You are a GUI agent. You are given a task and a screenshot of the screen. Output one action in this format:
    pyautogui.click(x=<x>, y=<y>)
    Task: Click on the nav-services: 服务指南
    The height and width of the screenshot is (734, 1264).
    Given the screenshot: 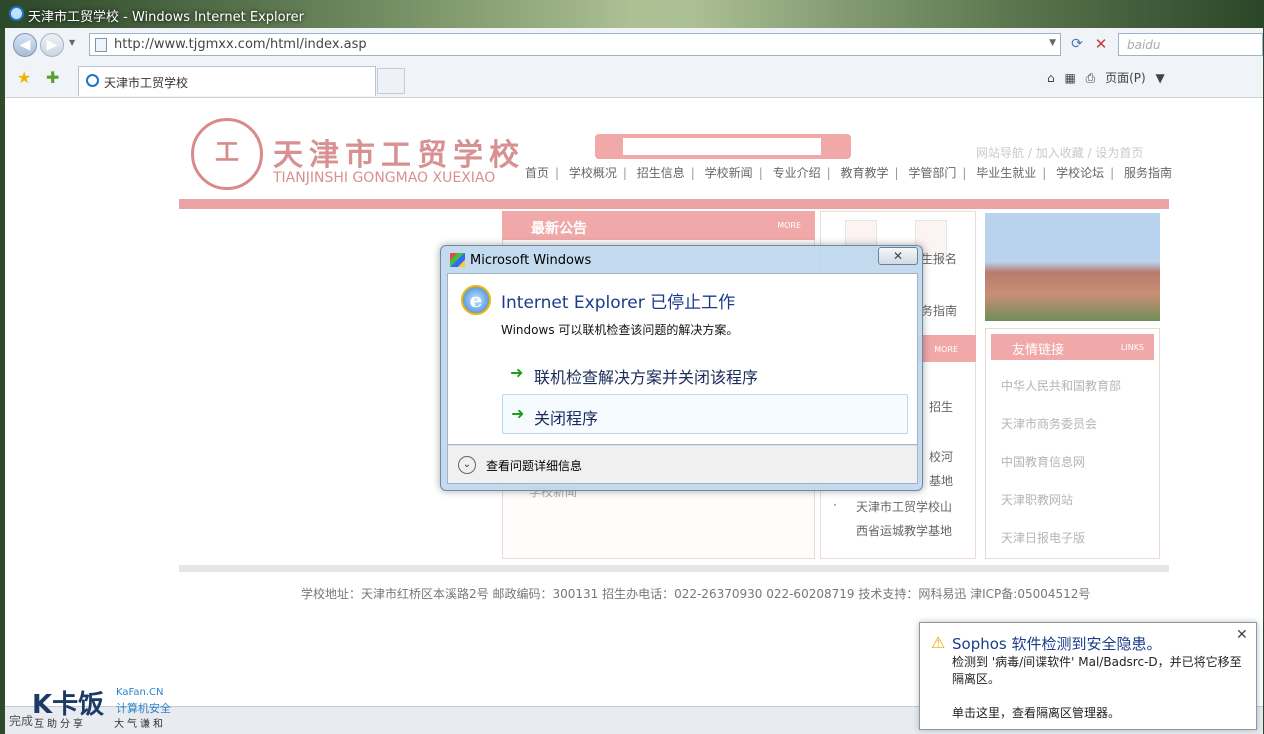 What is the action you would take?
    pyautogui.click(x=1148, y=173)
    